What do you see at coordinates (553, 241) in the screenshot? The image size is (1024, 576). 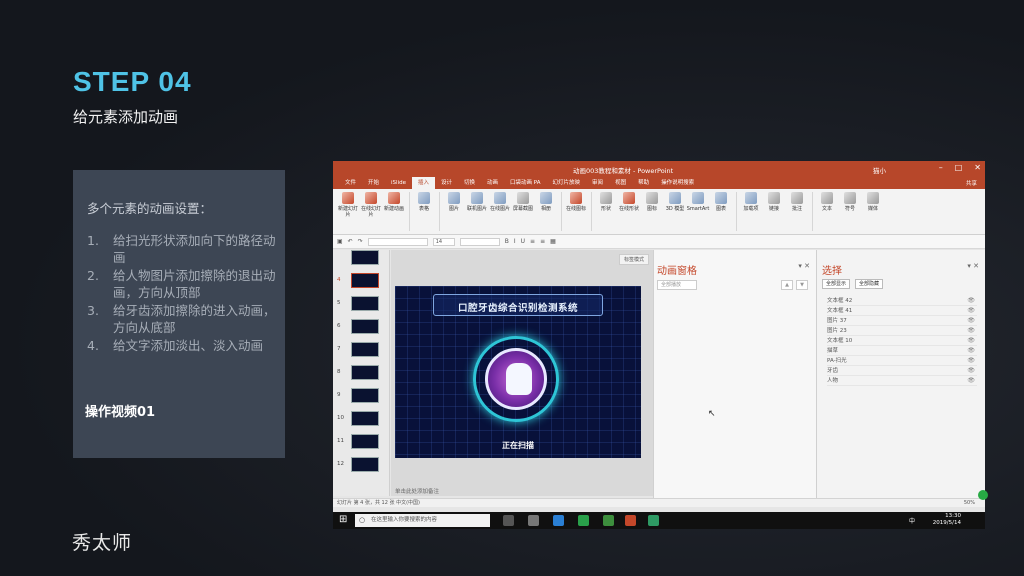 I see `arrange-icon: ▦` at bounding box center [553, 241].